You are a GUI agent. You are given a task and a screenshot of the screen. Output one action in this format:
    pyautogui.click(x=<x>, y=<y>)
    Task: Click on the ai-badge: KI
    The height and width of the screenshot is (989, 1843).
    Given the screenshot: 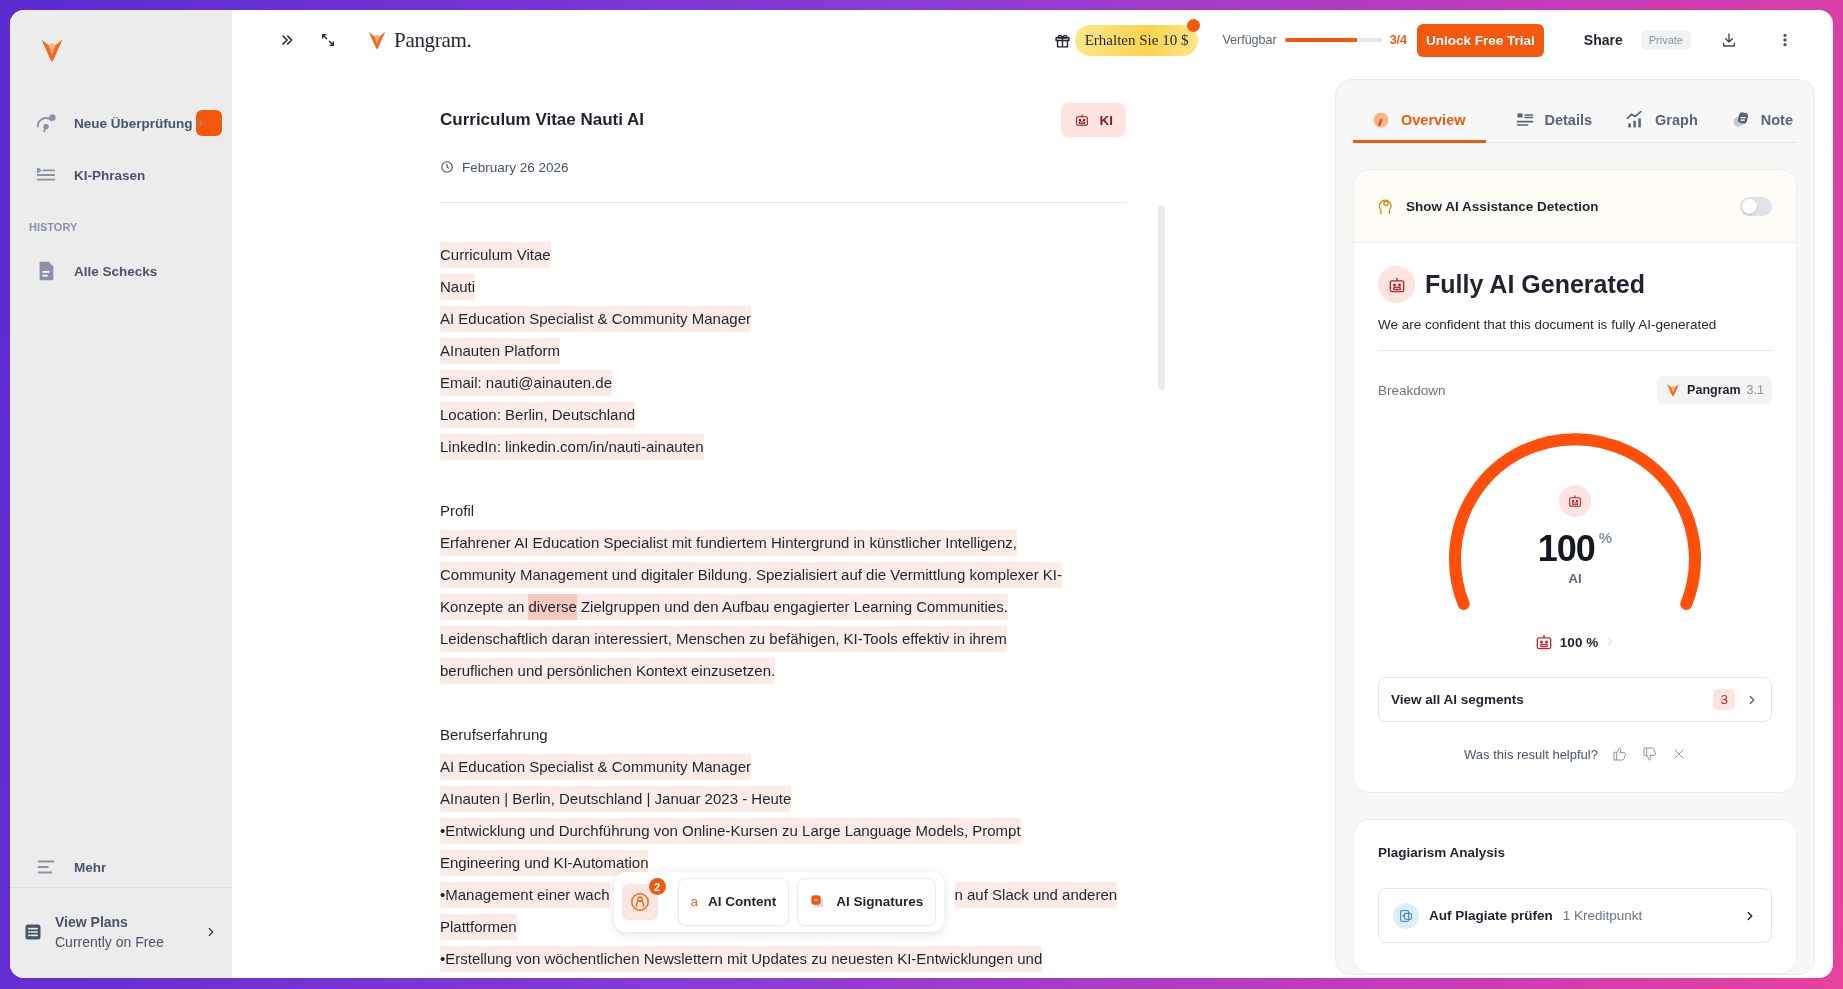 What is the action you would take?
    pyautogui.click(x=1093, y=120)
    